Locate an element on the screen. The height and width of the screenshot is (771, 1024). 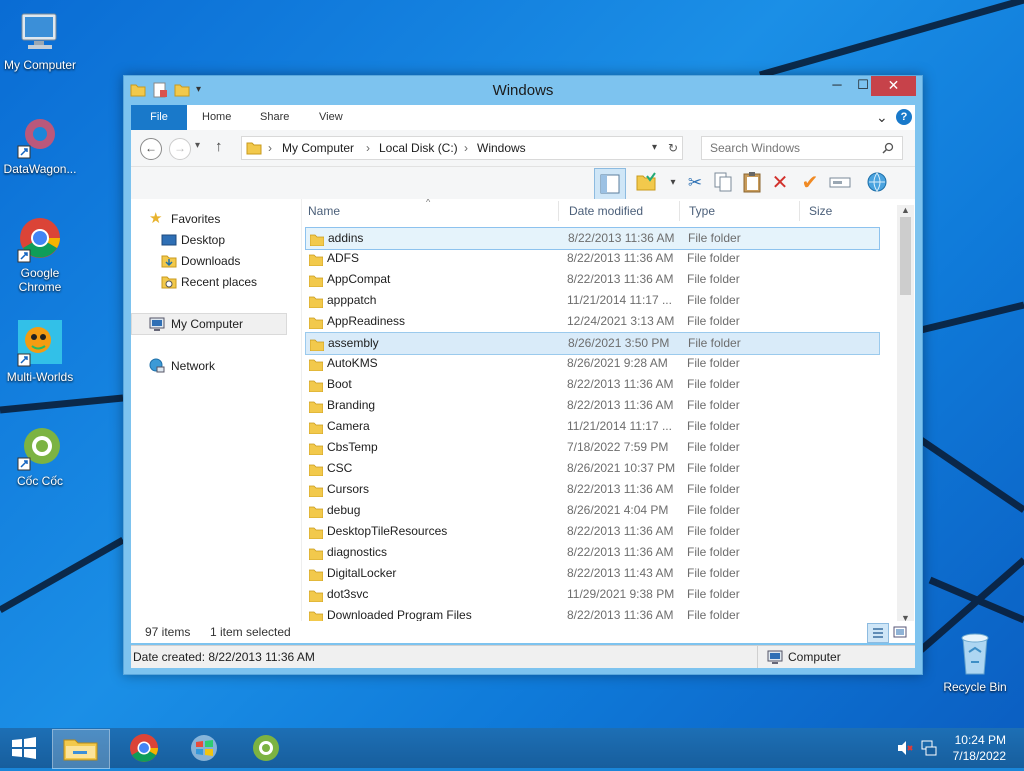
large-icons-view-button is located at coordinates (900, 632).